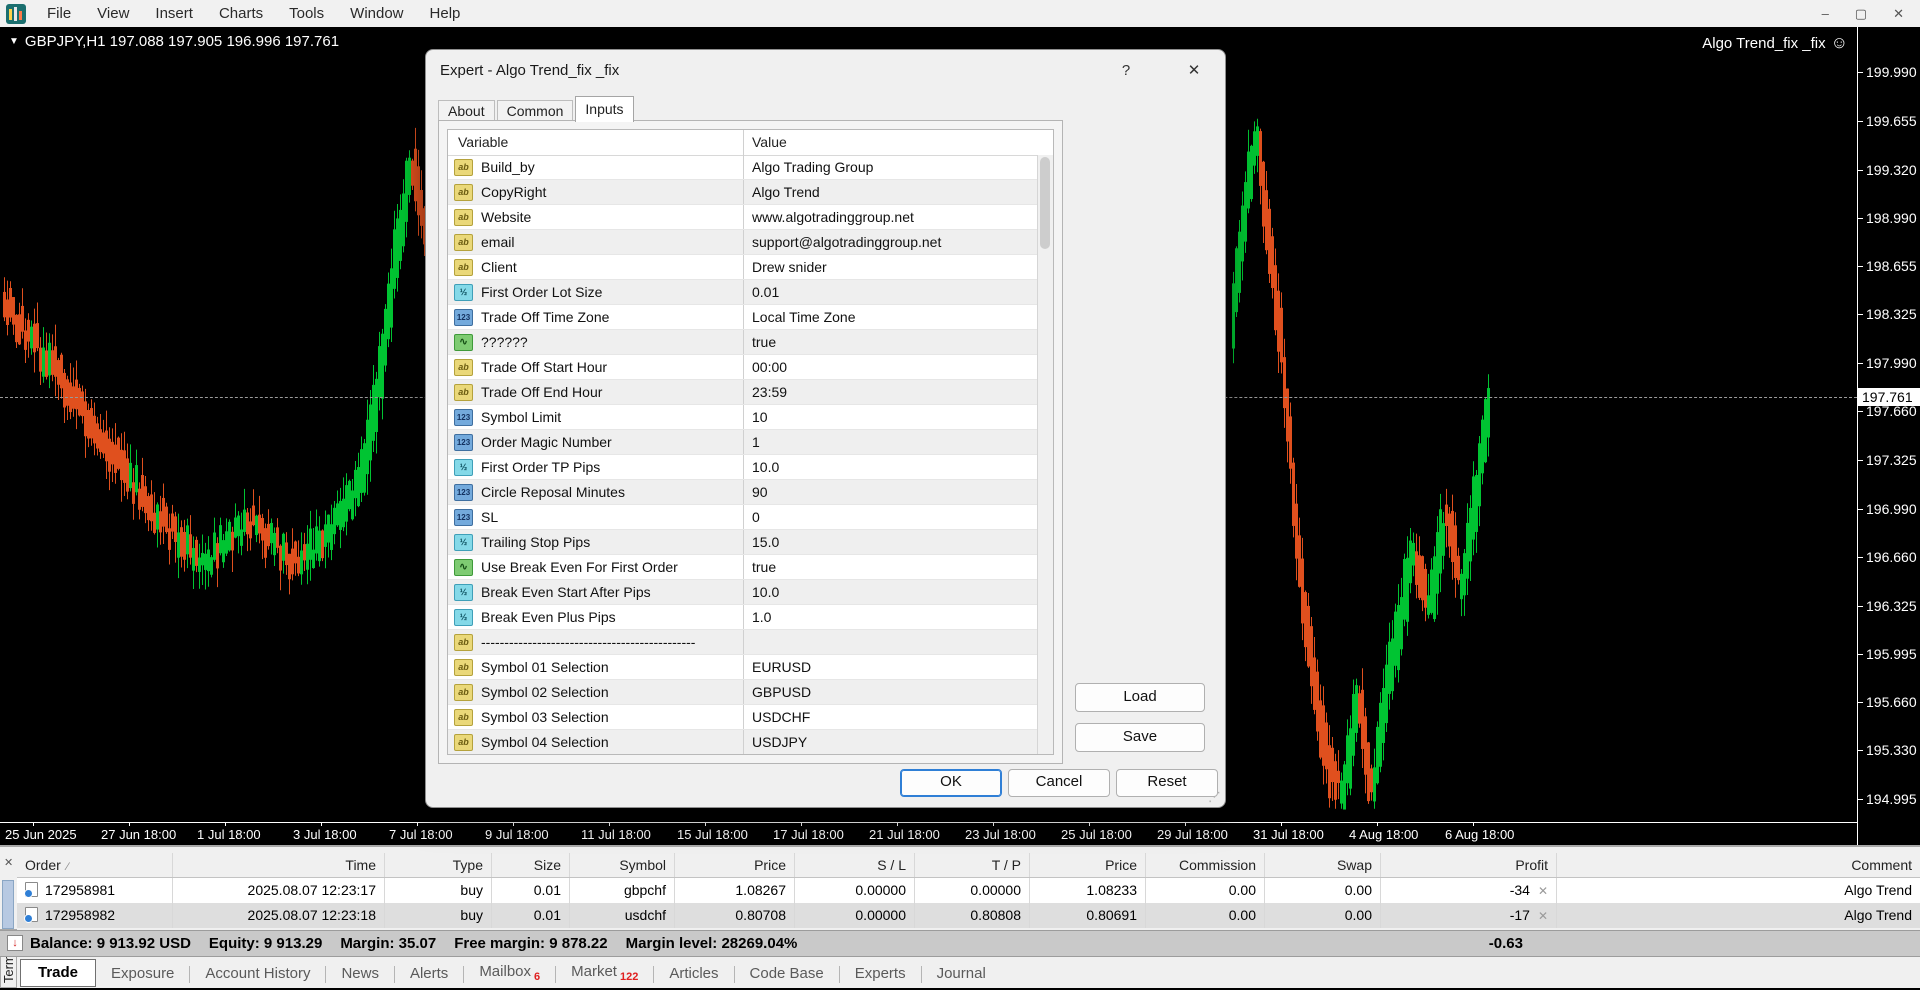  I want to click on orders-column-header-symbol: Symbol, so click(622, 865).